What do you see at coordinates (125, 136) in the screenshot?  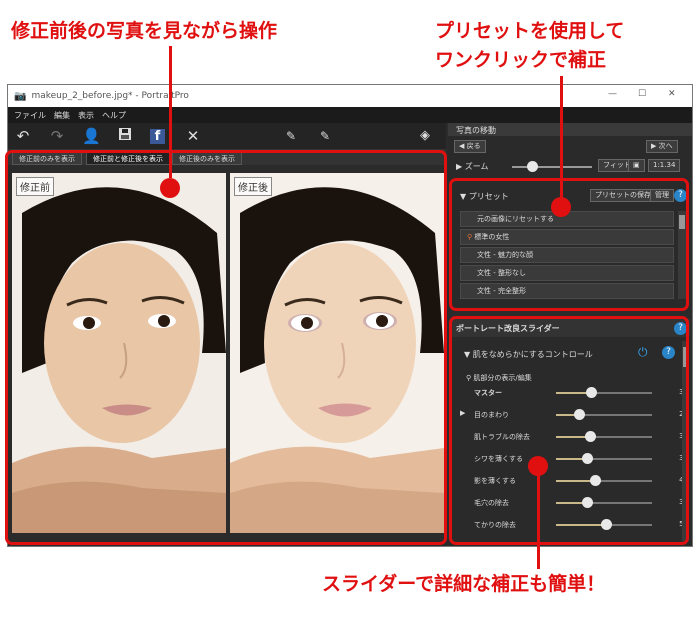 I see `save-icon` at bounding box center [125, 136].